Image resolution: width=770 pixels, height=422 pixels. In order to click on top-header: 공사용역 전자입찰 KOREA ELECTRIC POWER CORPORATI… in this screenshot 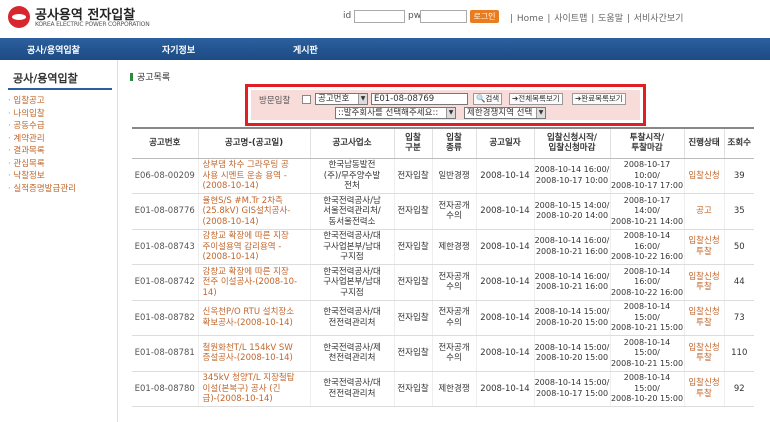, I will do `click(385, 17)`.